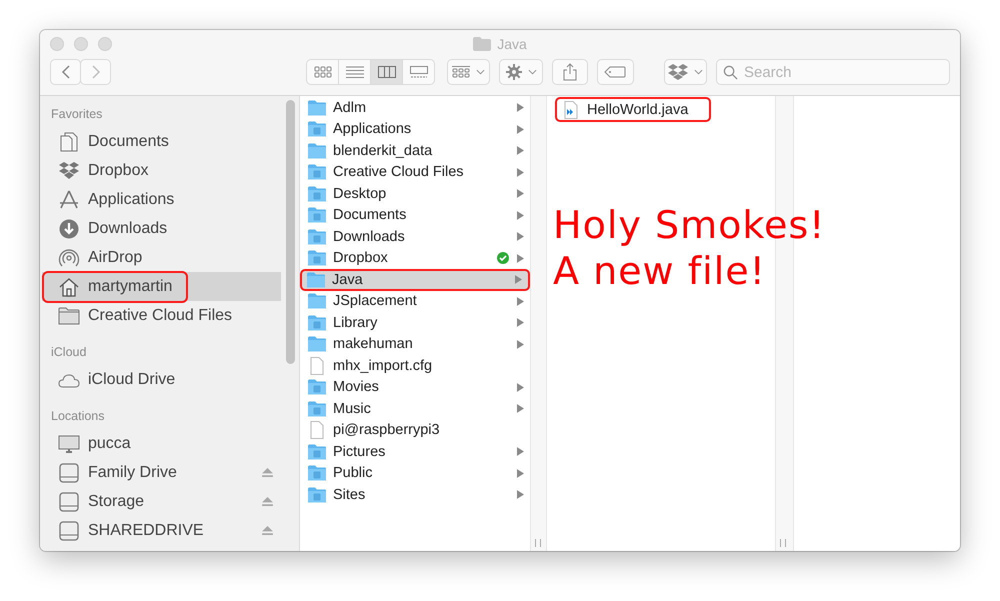 Image resolution: width=1000 pixels, height=601 pixels. What do you see at coordinates (354, 72) in the screenshot?
I see `list-view-button` at bounding box center [354, 72].